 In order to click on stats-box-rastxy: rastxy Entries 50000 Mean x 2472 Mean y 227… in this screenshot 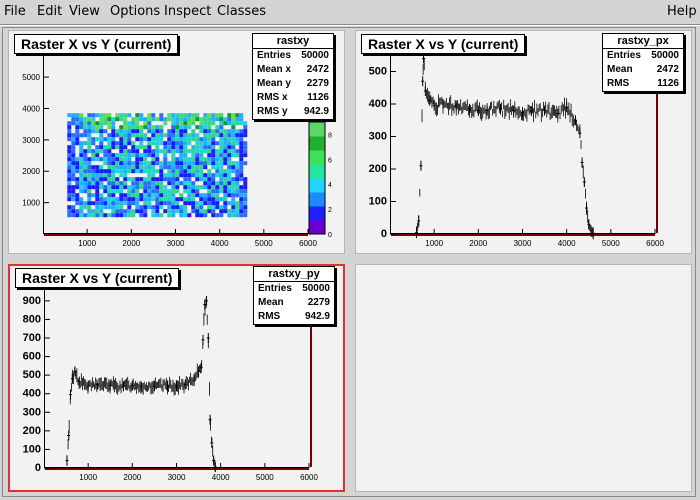, I will do `click(293, 76)`.